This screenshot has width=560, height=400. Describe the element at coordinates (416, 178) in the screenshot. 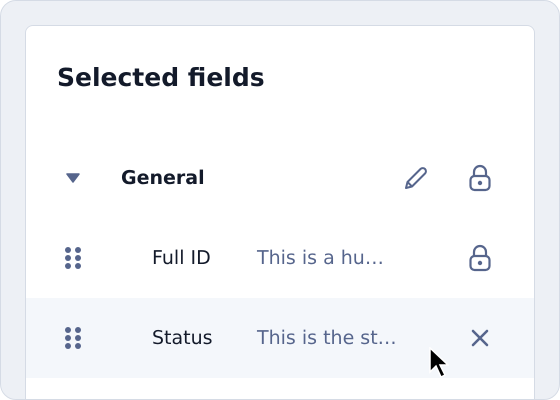

I see `pencil-icon` at that location.